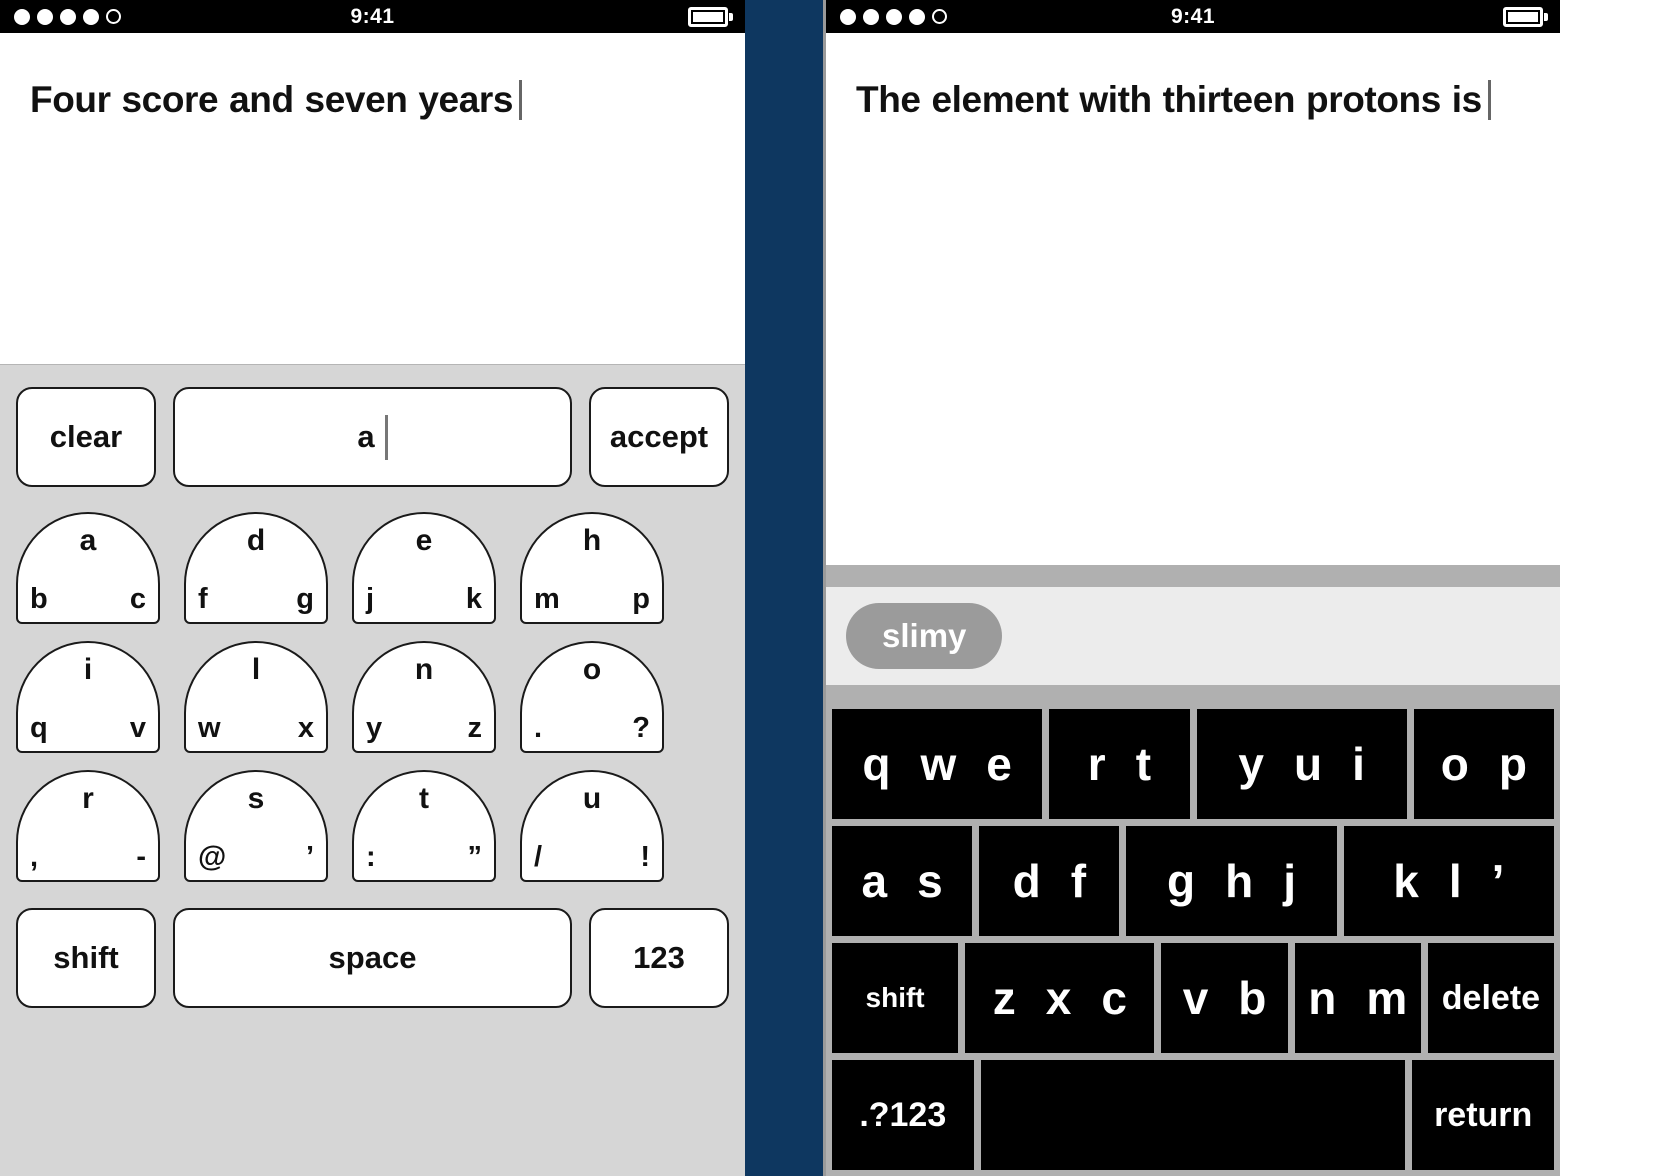  What do you see at coordinates (256, 669) in the screenshot?
I see `arch-key-primary: l` at bounding box center [256, 669].